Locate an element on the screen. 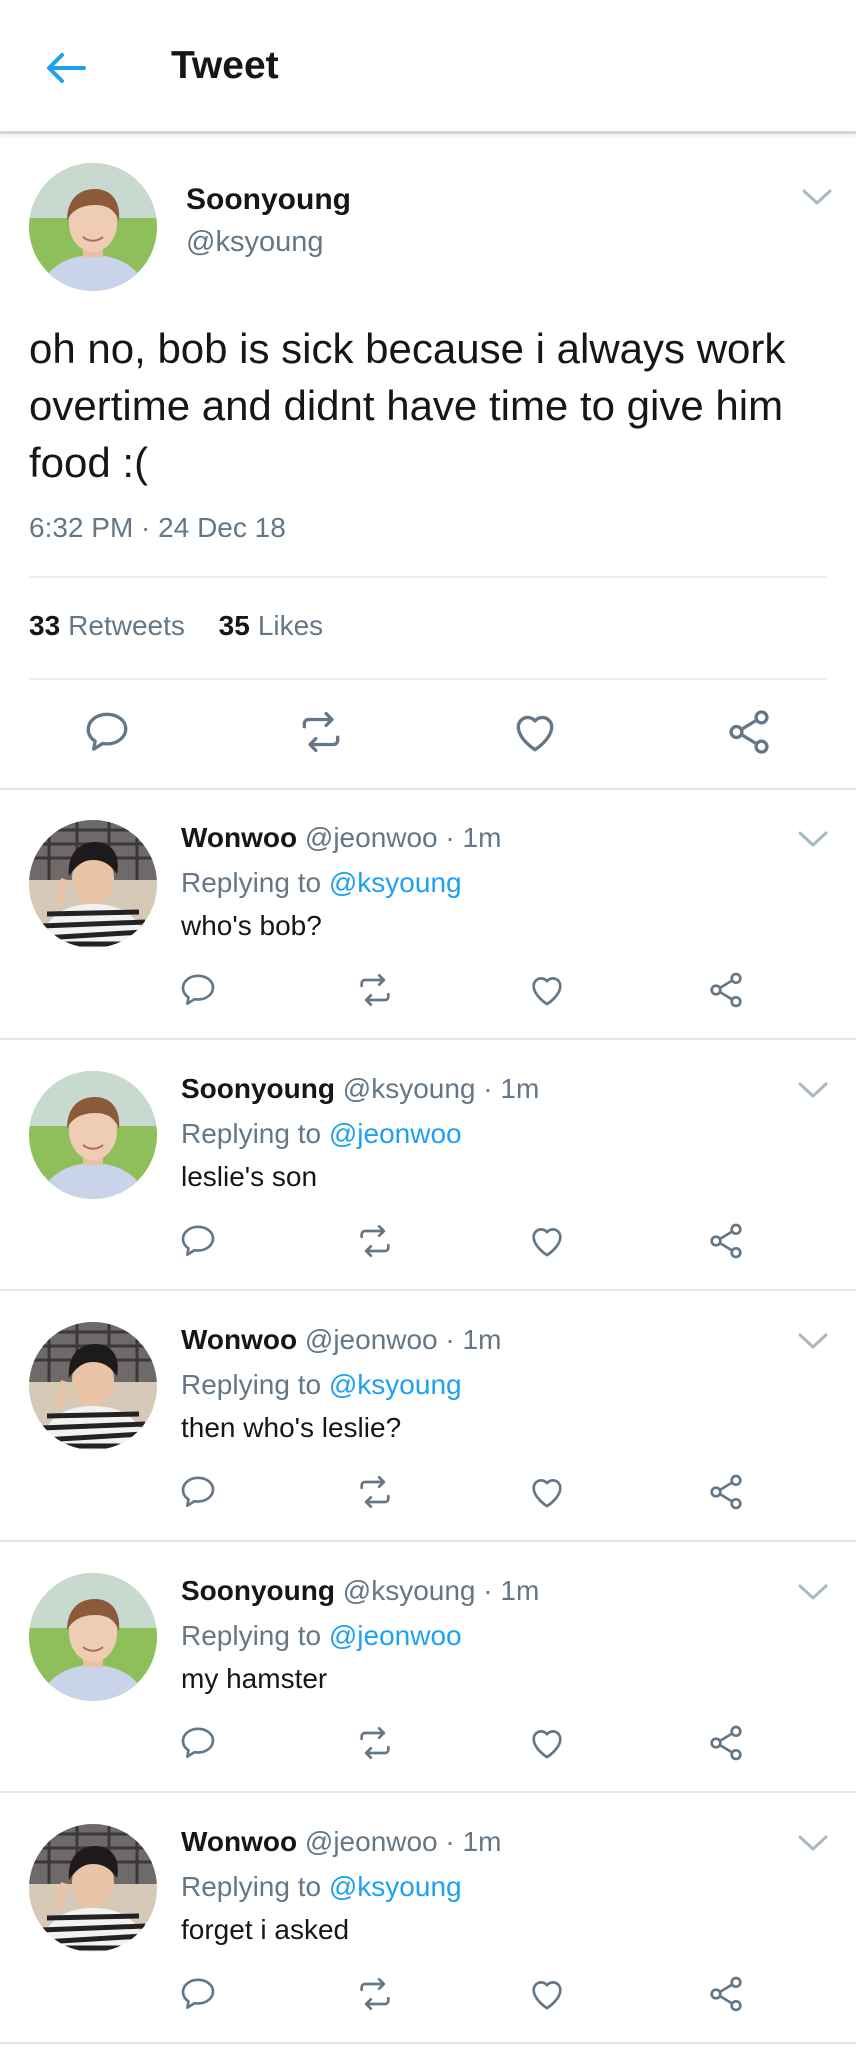 This screenshot has height=2048, width=856. retweets-label: Retweets is located at coordinates (126, 625).